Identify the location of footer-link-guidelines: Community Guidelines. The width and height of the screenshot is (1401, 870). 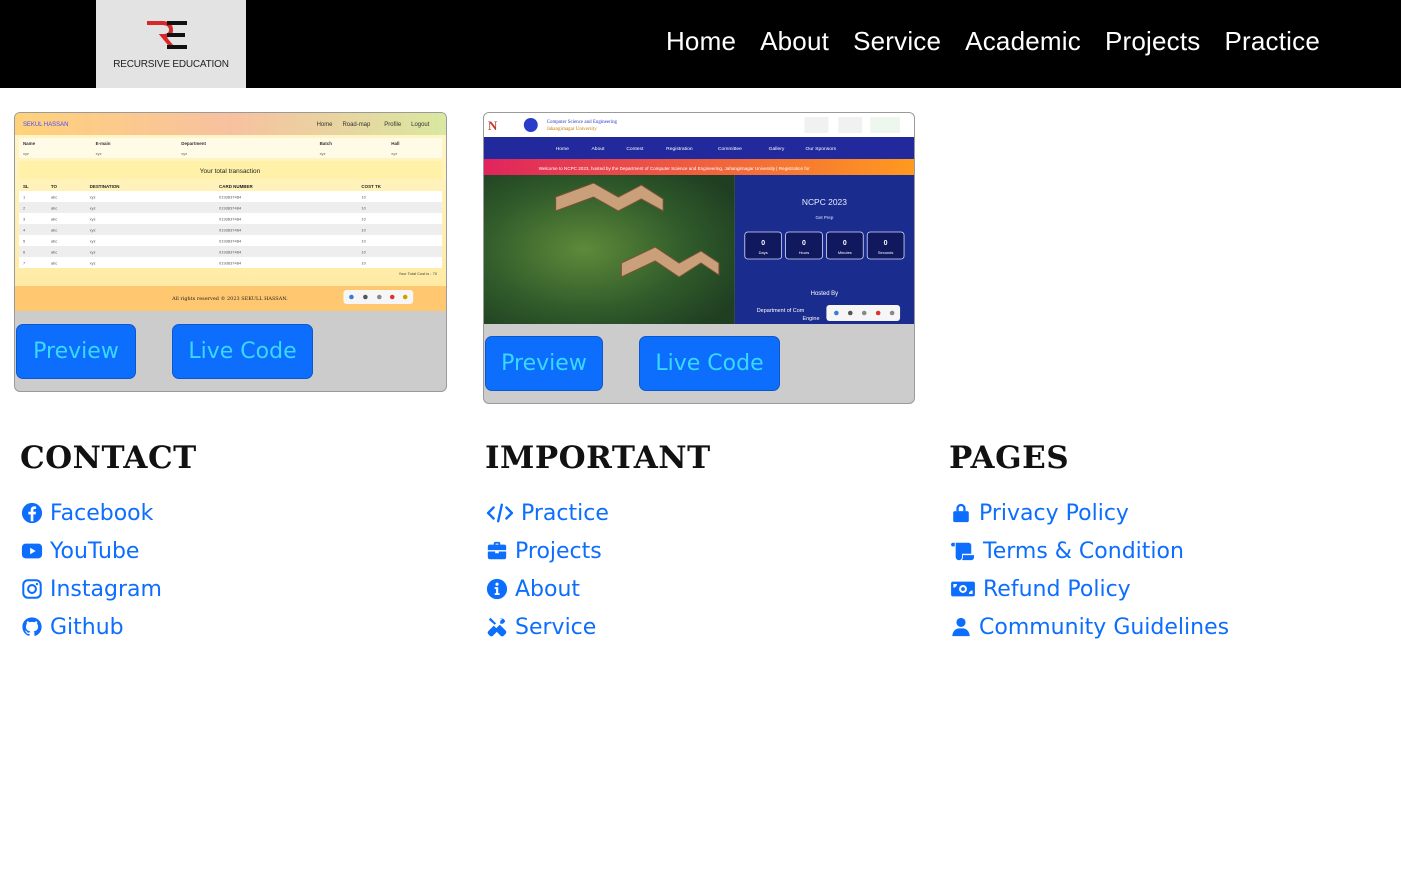
(1089, 627).